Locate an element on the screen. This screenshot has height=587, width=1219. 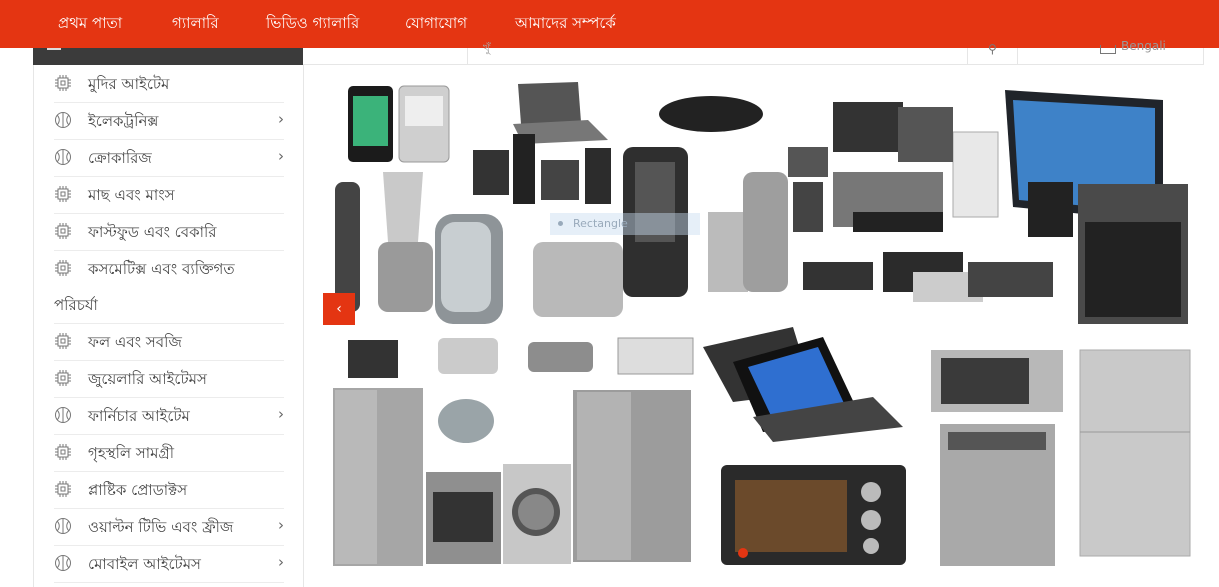
sidebar-item: ফাস্টফুড এবং বেকারি is located at coordinates (169, 232).